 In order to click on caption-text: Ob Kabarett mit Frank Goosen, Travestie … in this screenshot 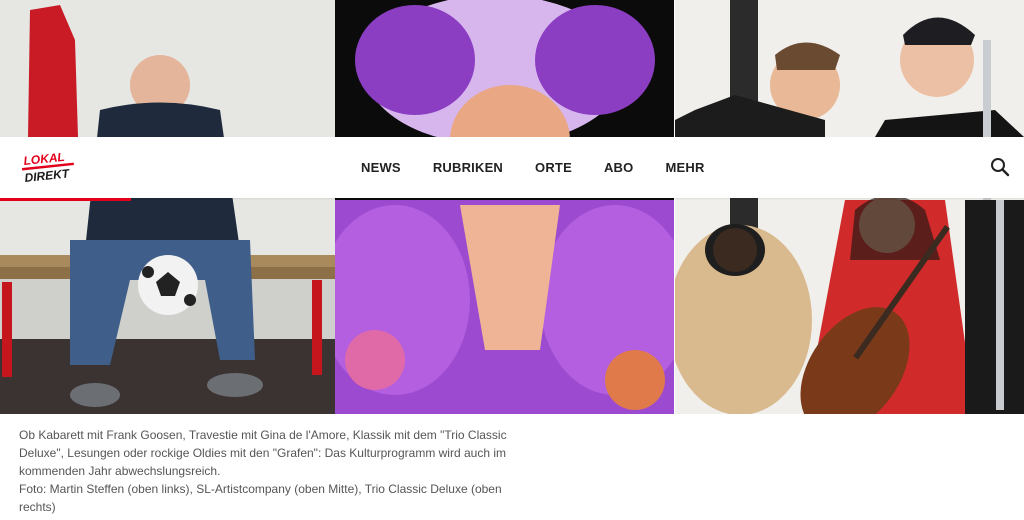, I will do `click(263, 453)`.